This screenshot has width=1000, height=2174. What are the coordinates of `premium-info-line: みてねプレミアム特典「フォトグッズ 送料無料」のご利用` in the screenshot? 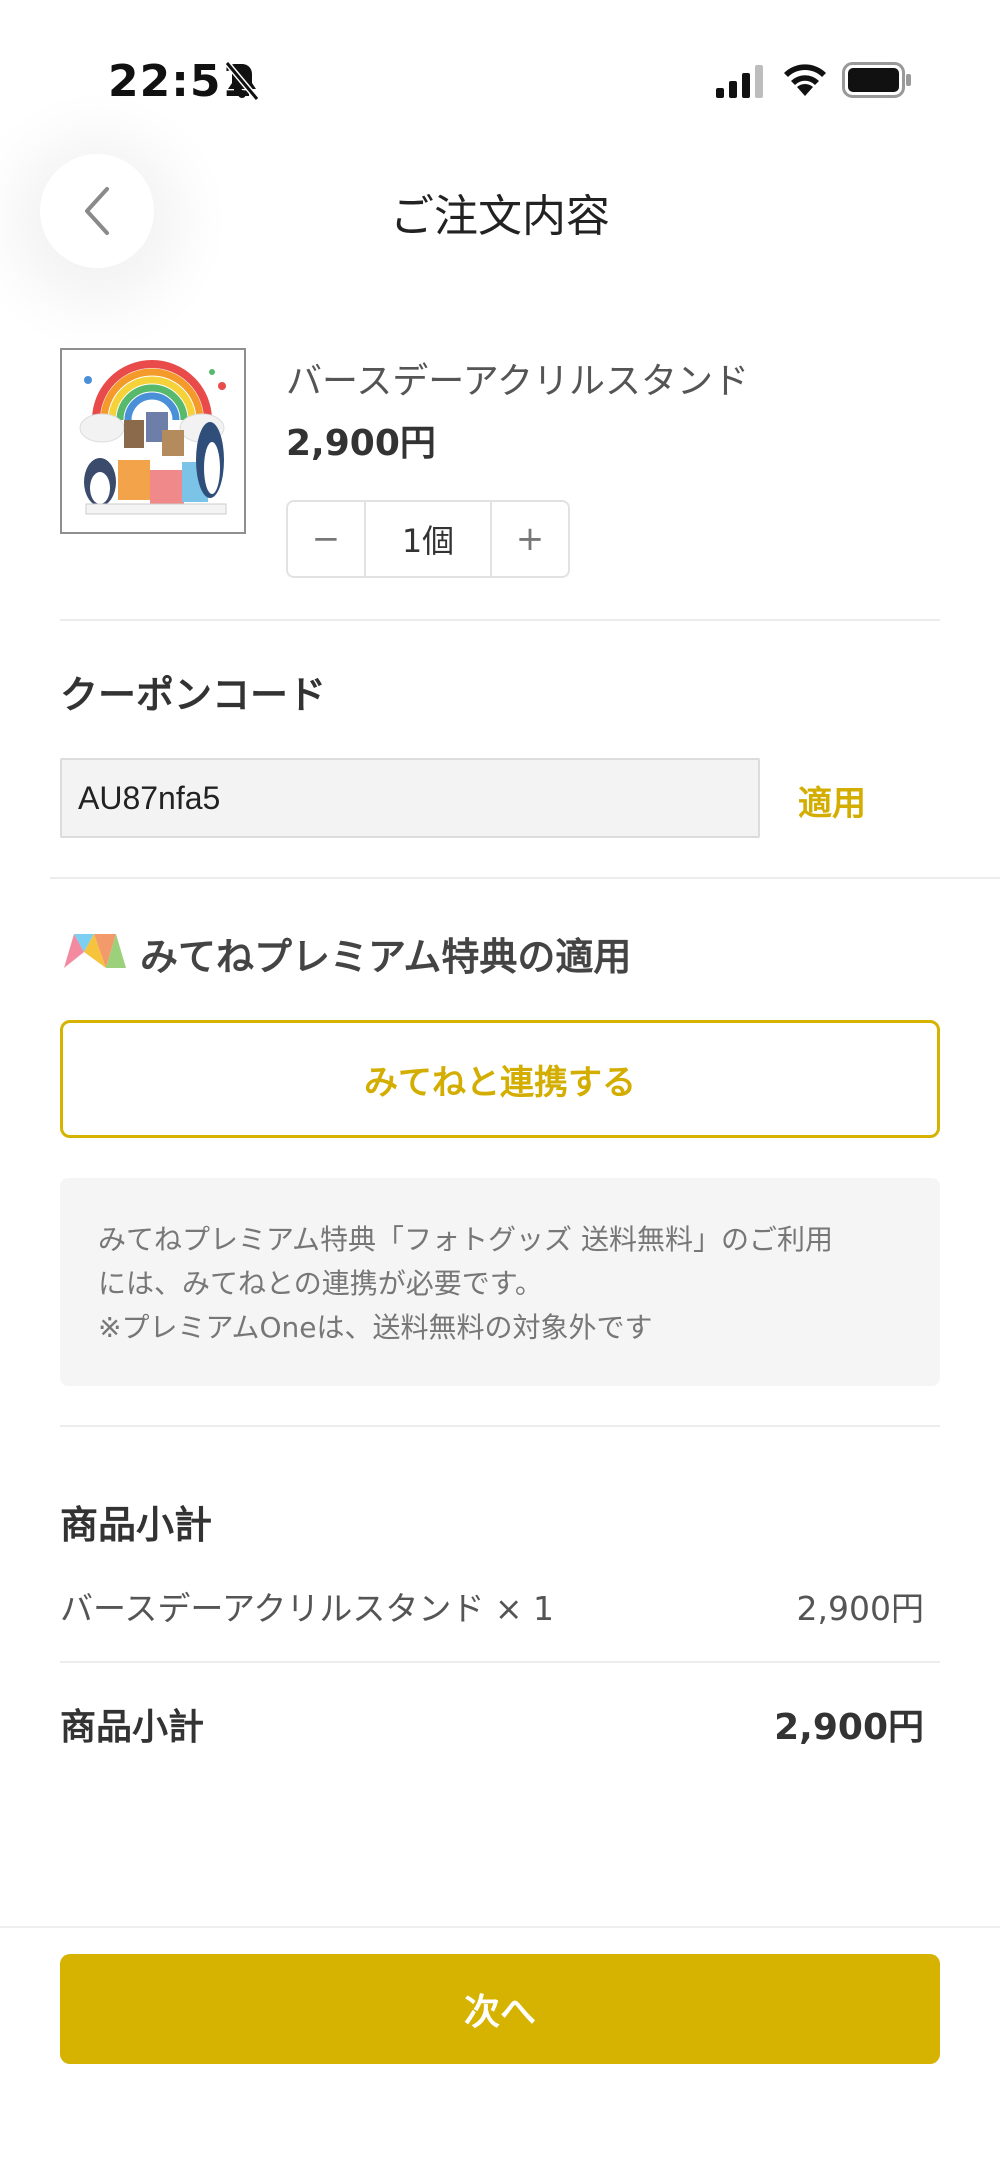 It's located at (465, 1239).